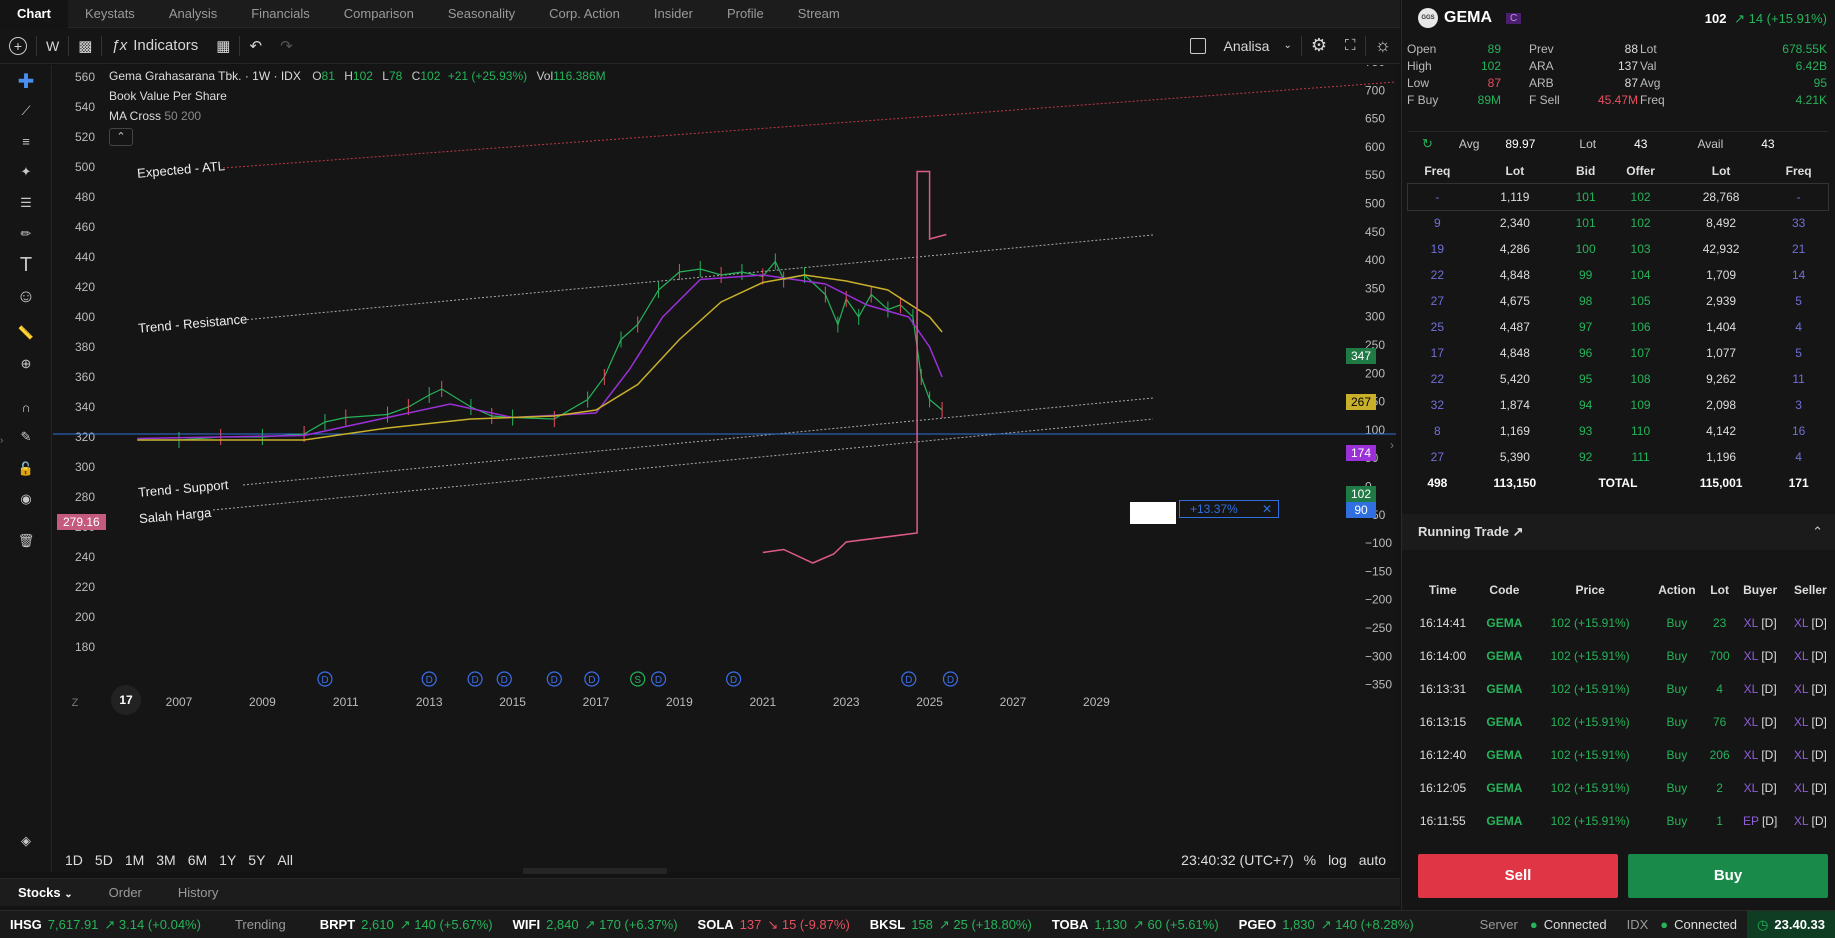  I want to click on running-trade-row: 16:13:15 GEMA 102 (+15.91%) Buy 76 XL [D] XL [D], so click(1621, 721).